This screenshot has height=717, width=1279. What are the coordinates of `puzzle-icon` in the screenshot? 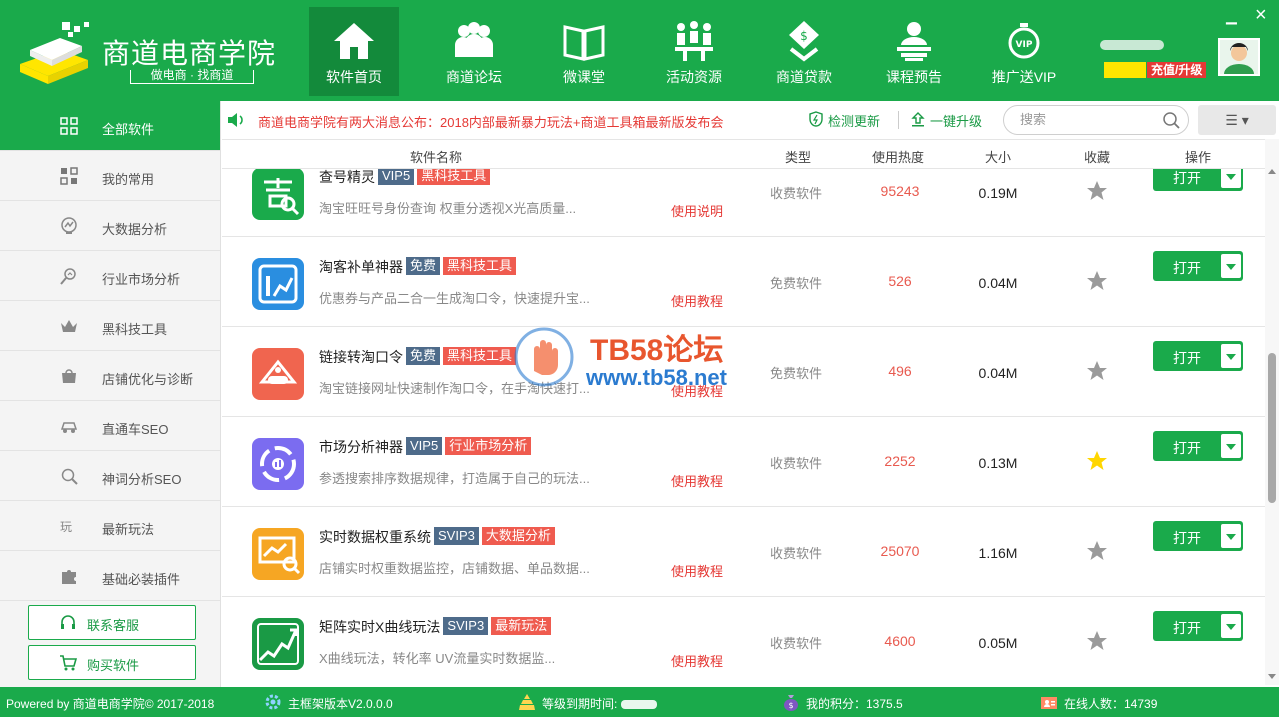 It's located at (69, 577).